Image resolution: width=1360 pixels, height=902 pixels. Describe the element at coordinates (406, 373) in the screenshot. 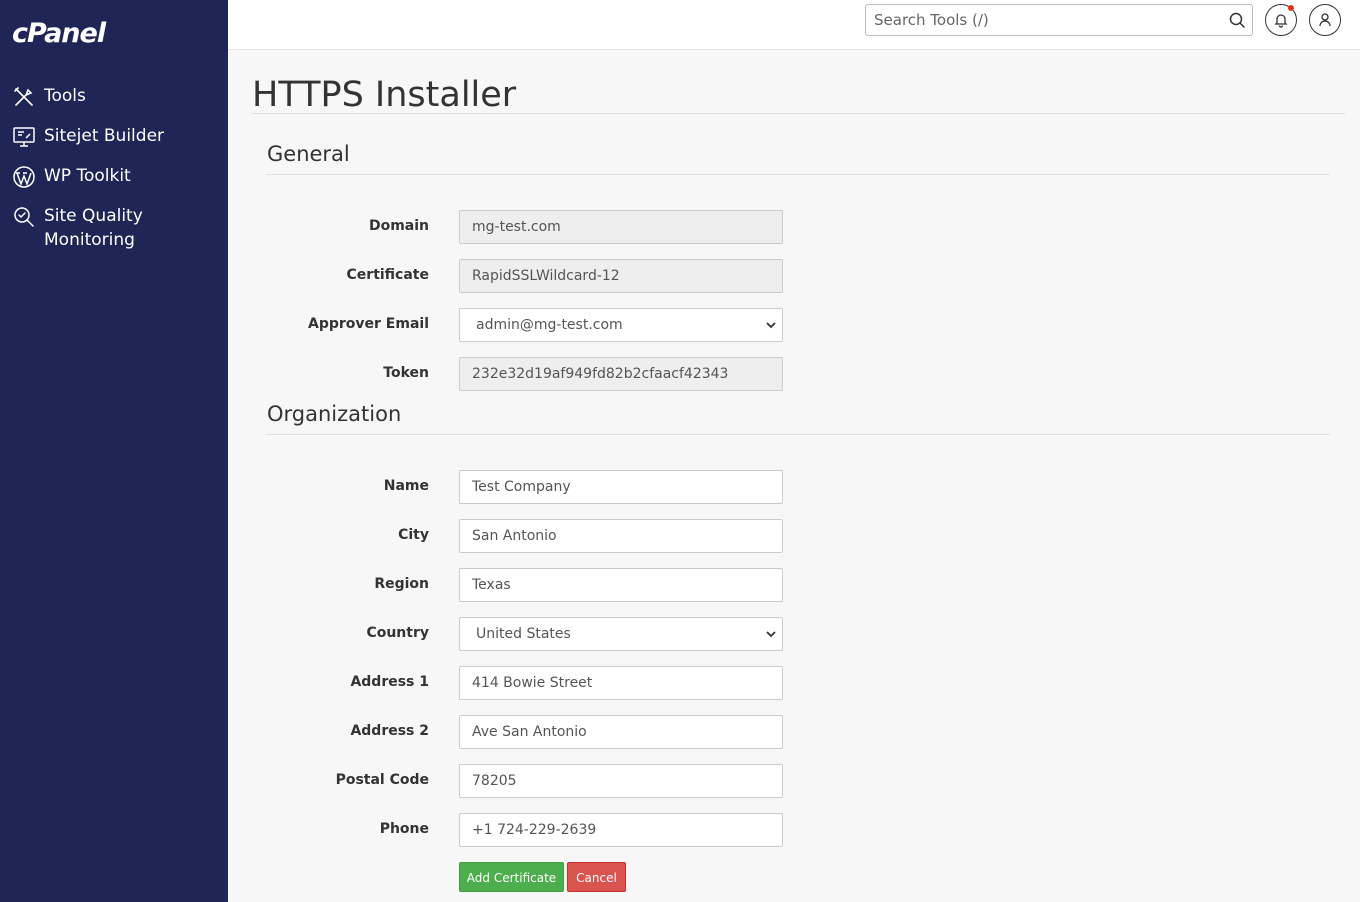

I see `token-label: Token` at that location.